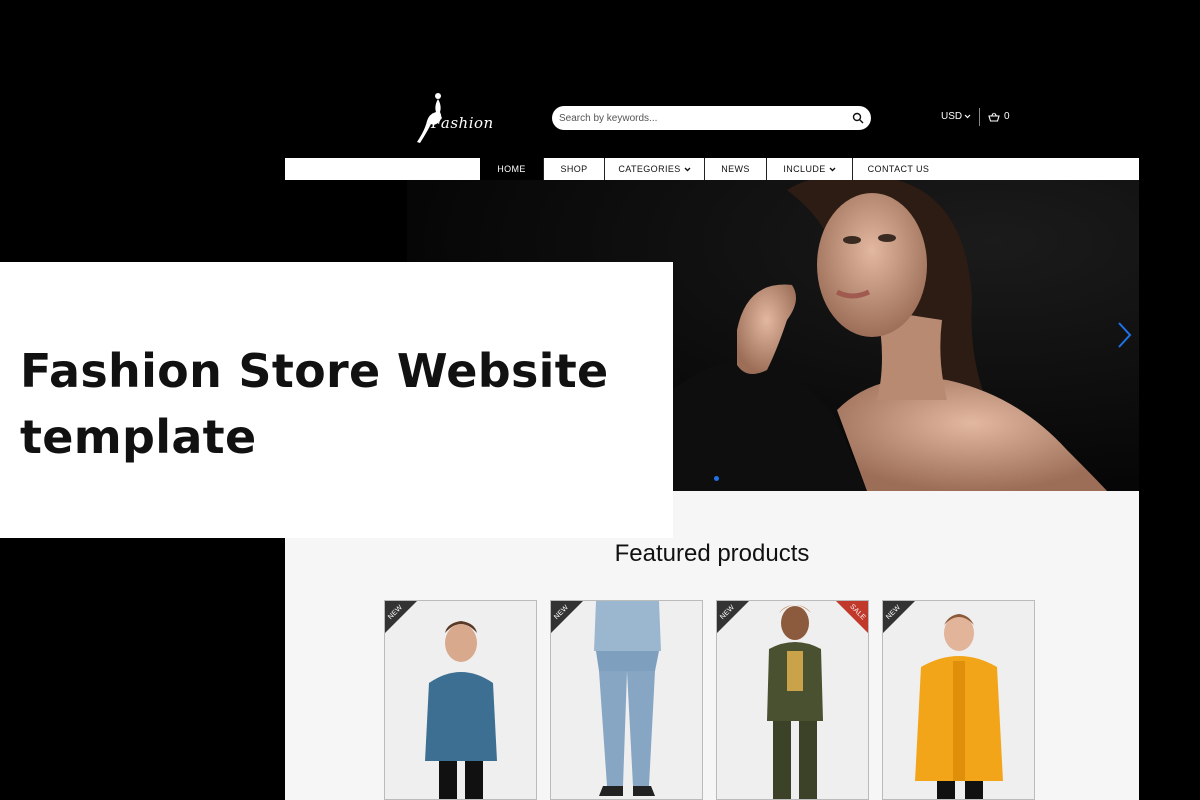 The image size is (1200, 800). I want to click on cart-count: 0, so click(1007, 116).